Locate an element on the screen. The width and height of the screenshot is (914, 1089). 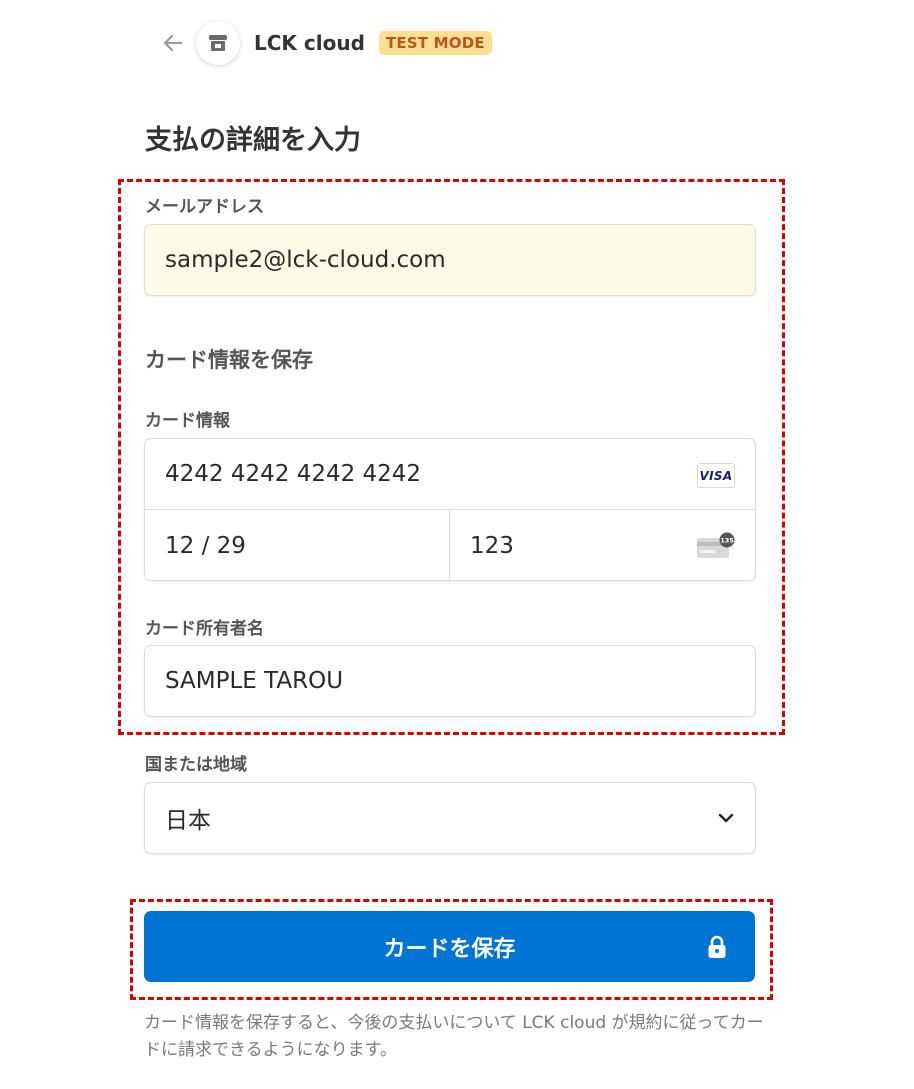
save-card-button: カードを保存 is located at coordinates (449, 946).